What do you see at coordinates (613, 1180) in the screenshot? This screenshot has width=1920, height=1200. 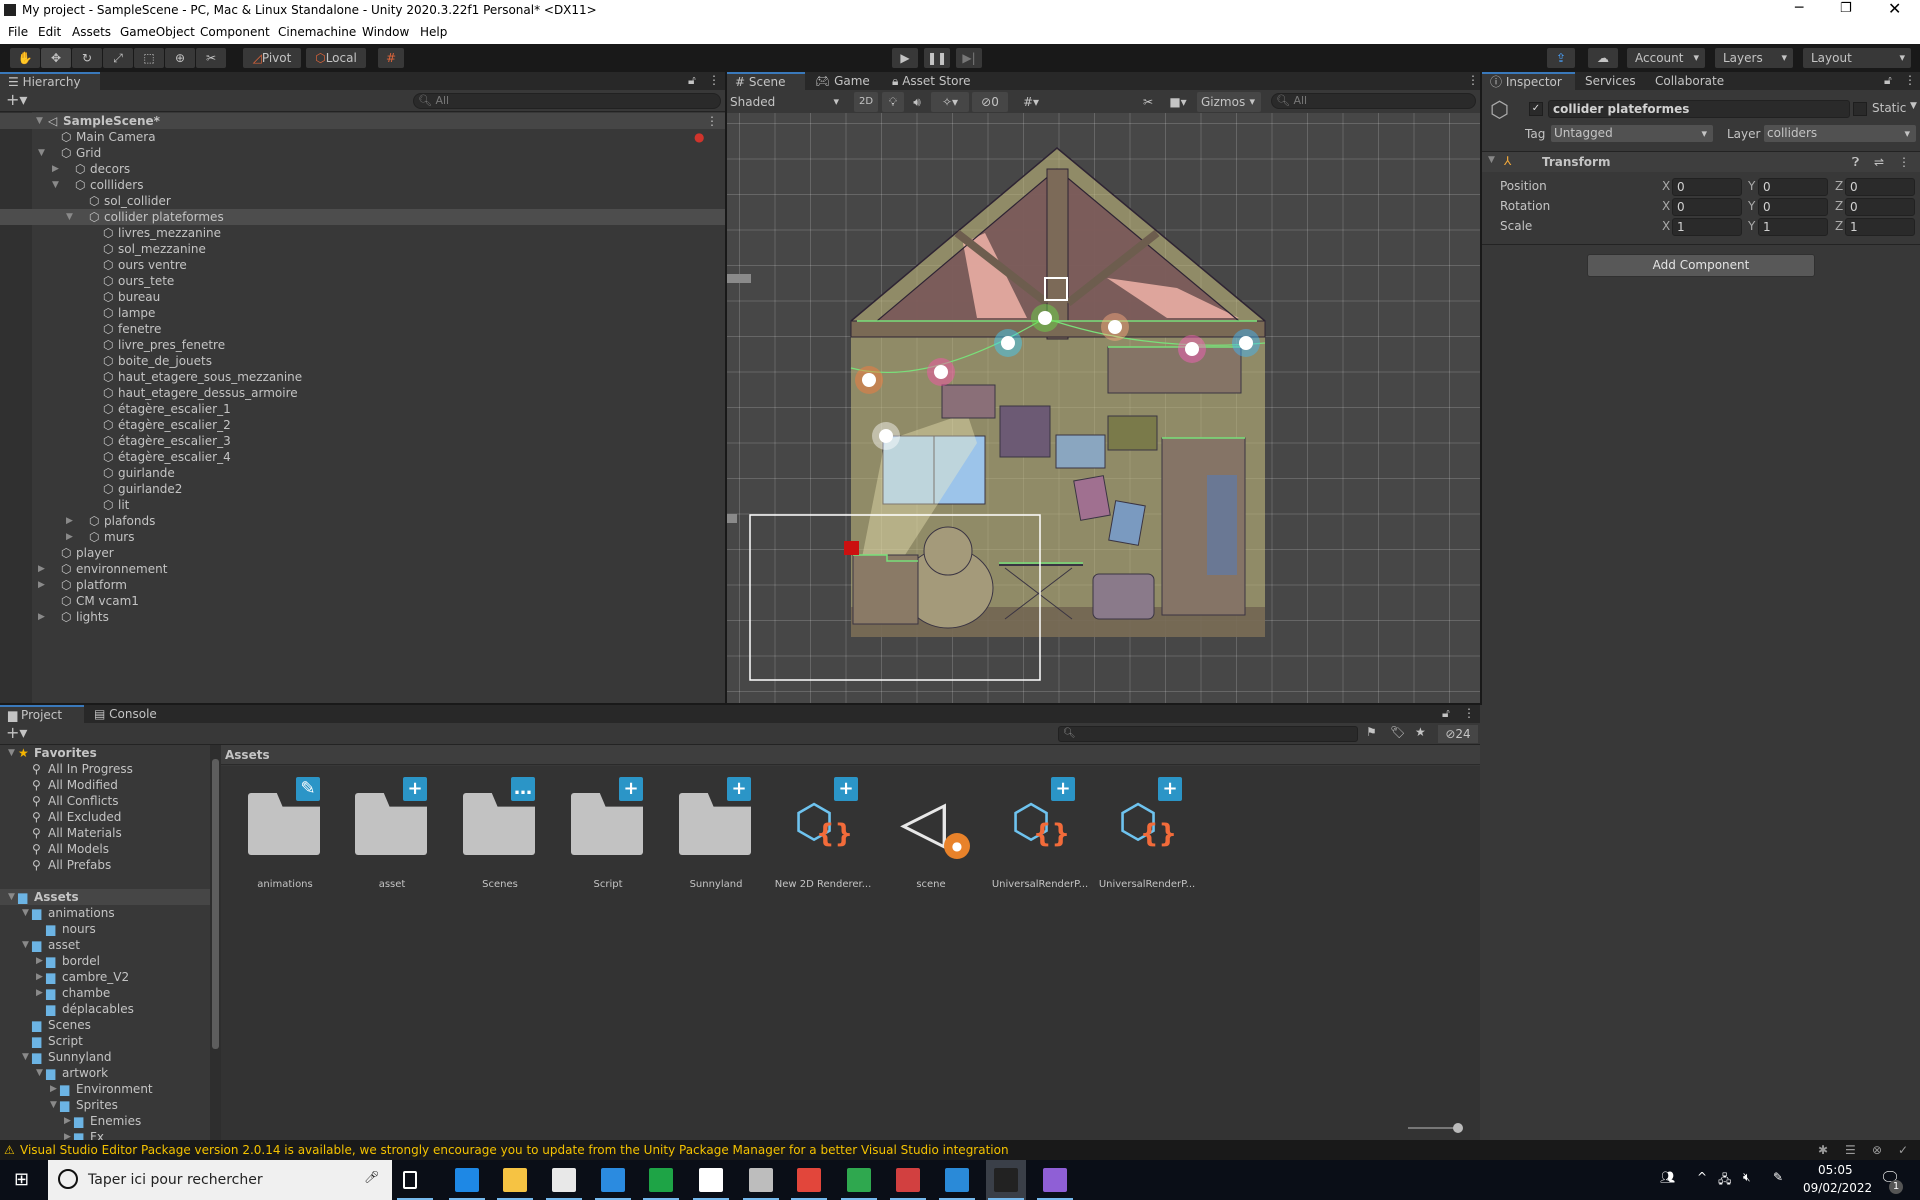 I see `mail-icon` at bounding box center [613, 1180].